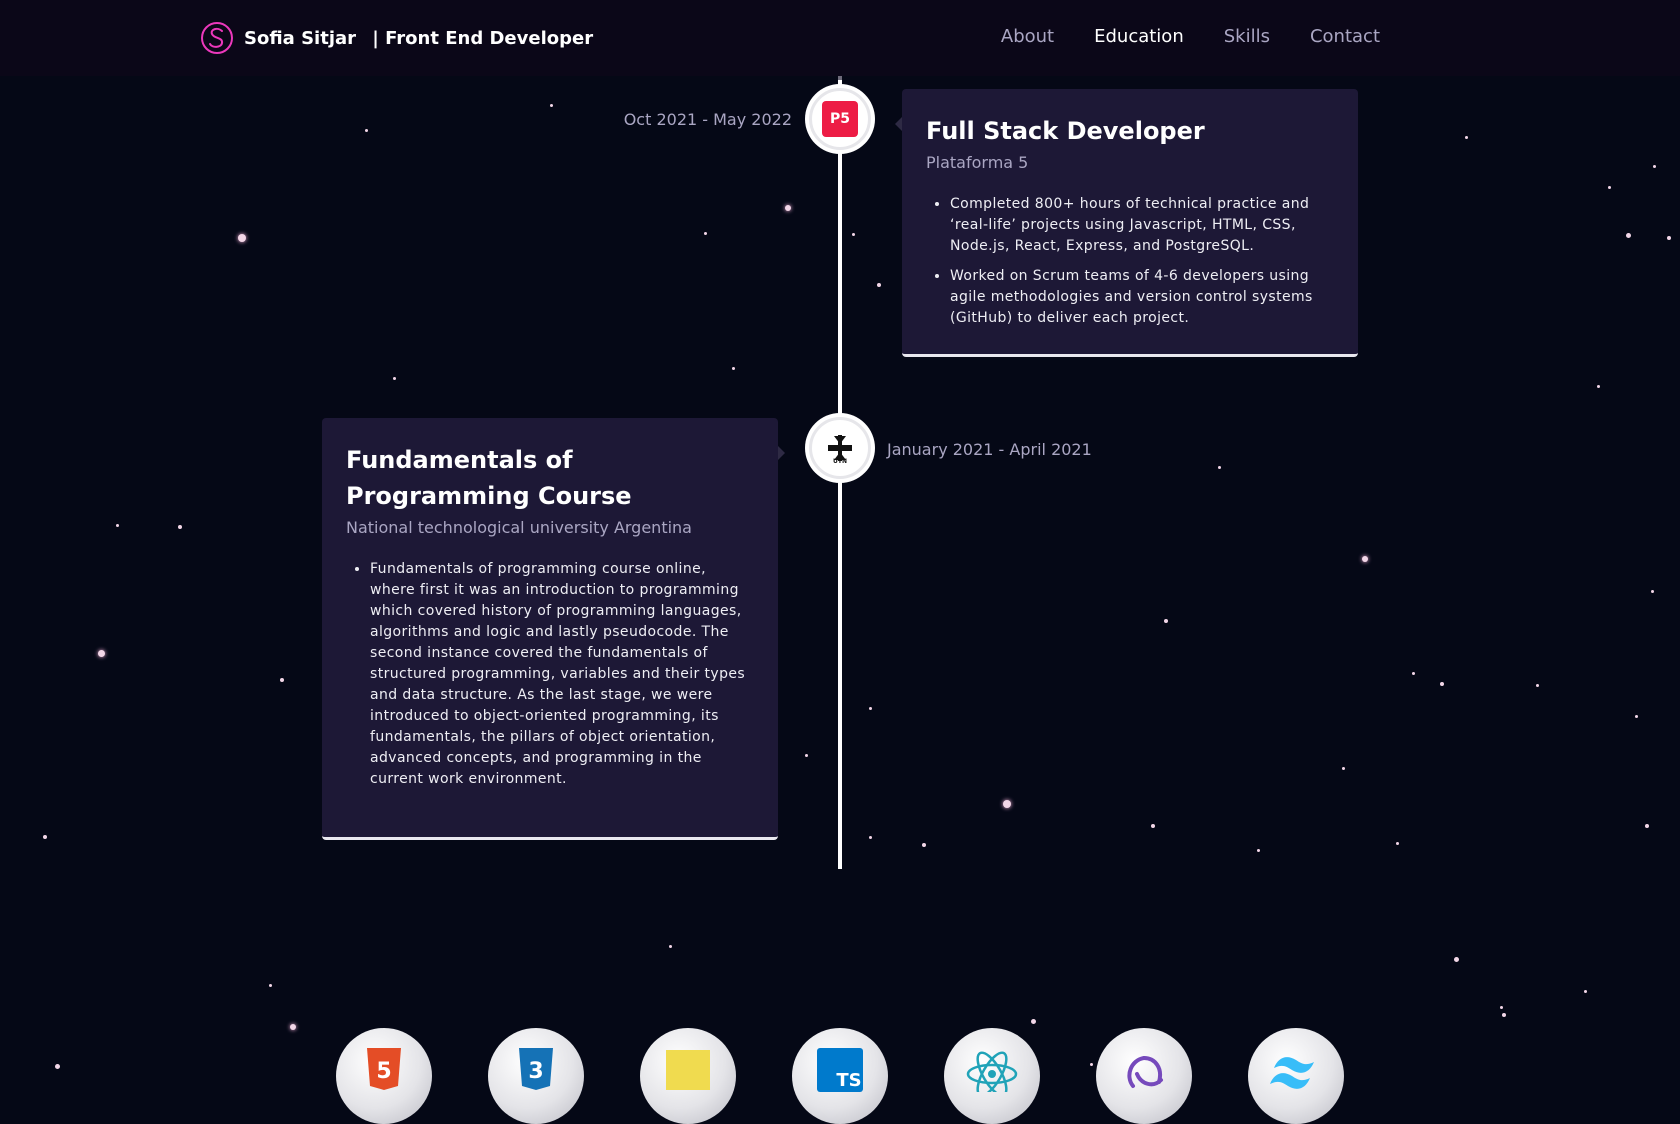  What do you see at coordinates (848, 1080) in the screenshot?
I see `svg-text: TS` at bounding box center [848, 1080].